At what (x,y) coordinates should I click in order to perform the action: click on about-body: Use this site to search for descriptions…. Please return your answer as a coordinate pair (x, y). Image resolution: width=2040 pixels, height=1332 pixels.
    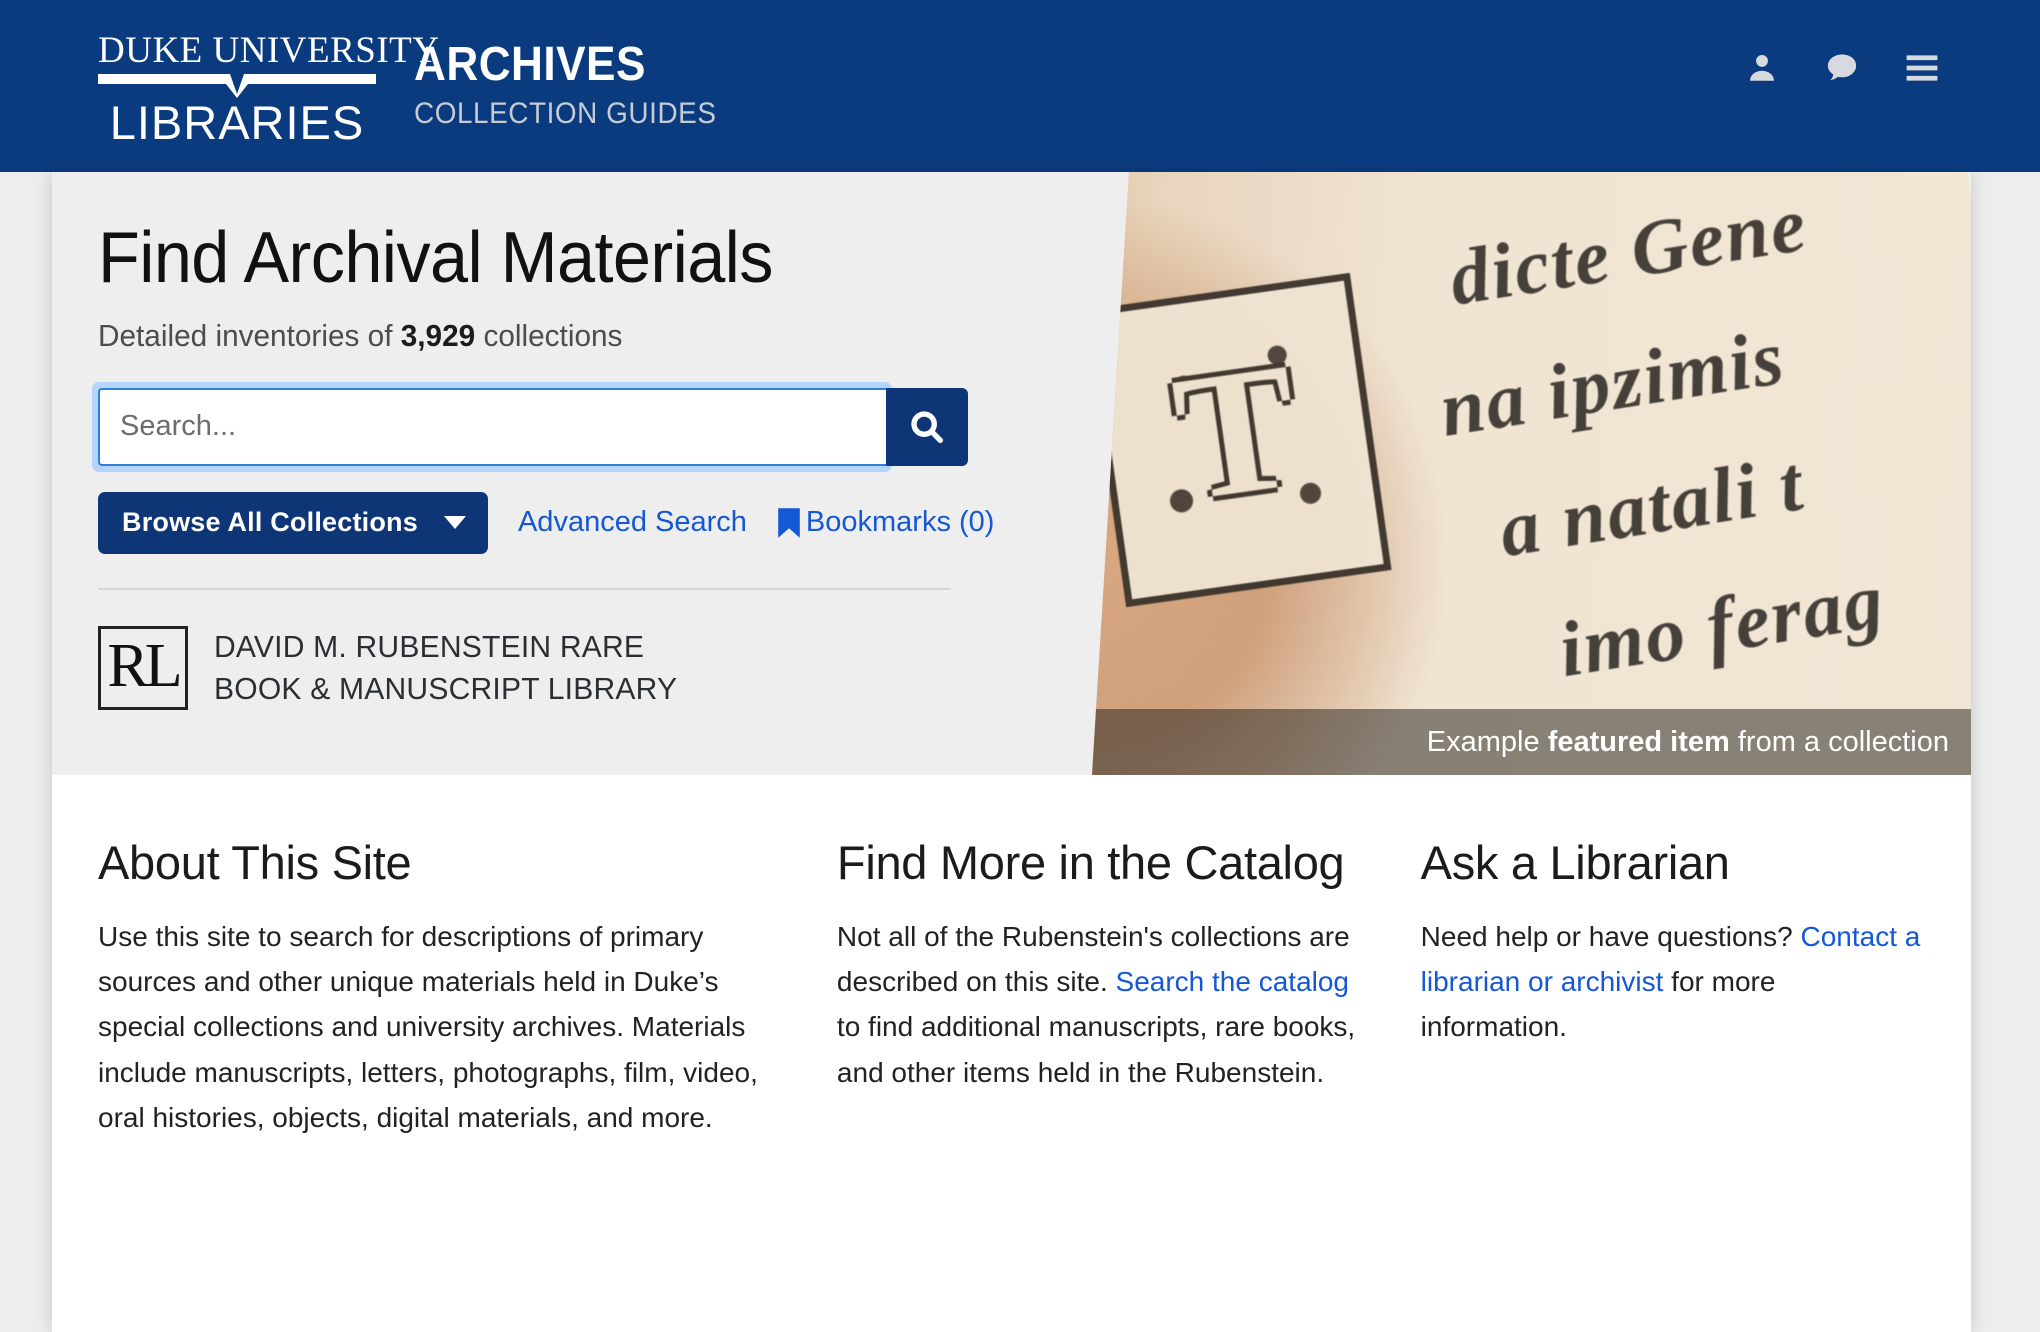
    Looking at the image, I should click on (428, 1027).